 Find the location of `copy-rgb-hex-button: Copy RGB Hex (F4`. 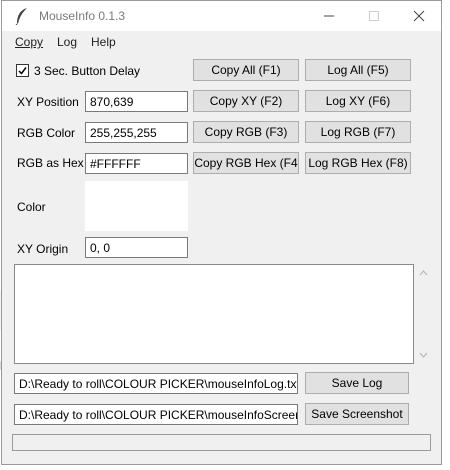

copy-rgb-hex-button: Copy RGB Hex (F4 is located at coordinates (246, 163).